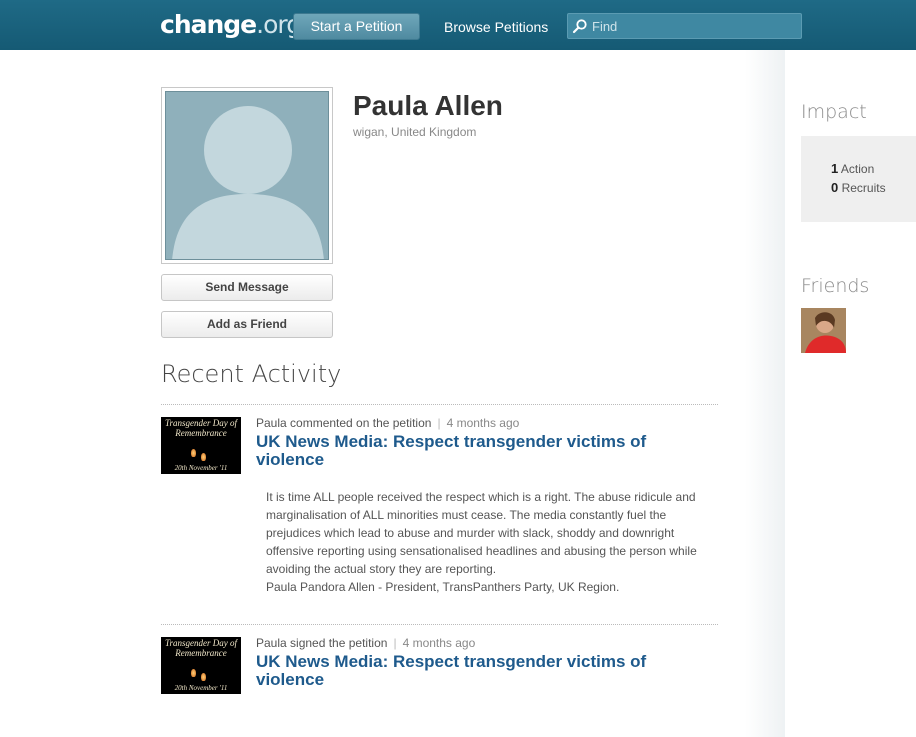 The height and width of the screenshot is (737, 916). What do you see at coordinates (765, 393) in the screenshot?
I see `column-shadow` at bounding box center [765, 393].